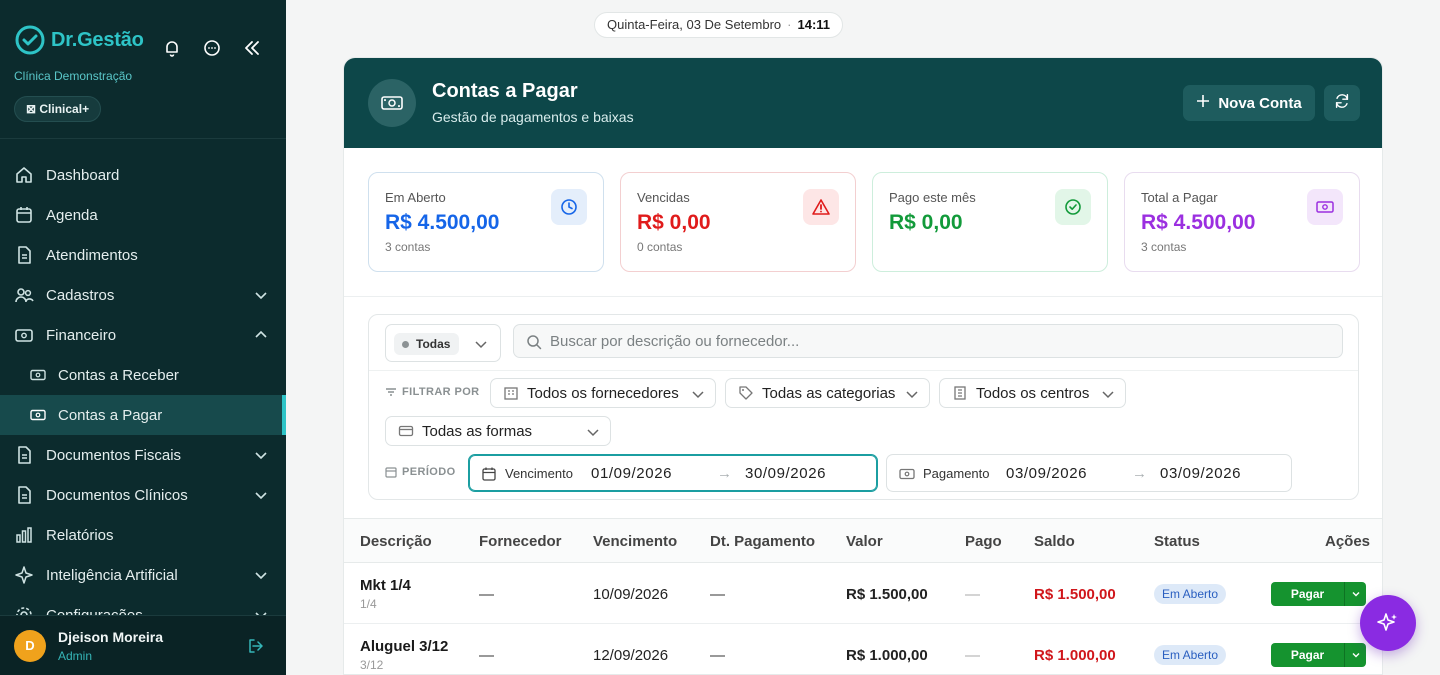  I want to click on row-installment: 3/12, so click(372, 665).